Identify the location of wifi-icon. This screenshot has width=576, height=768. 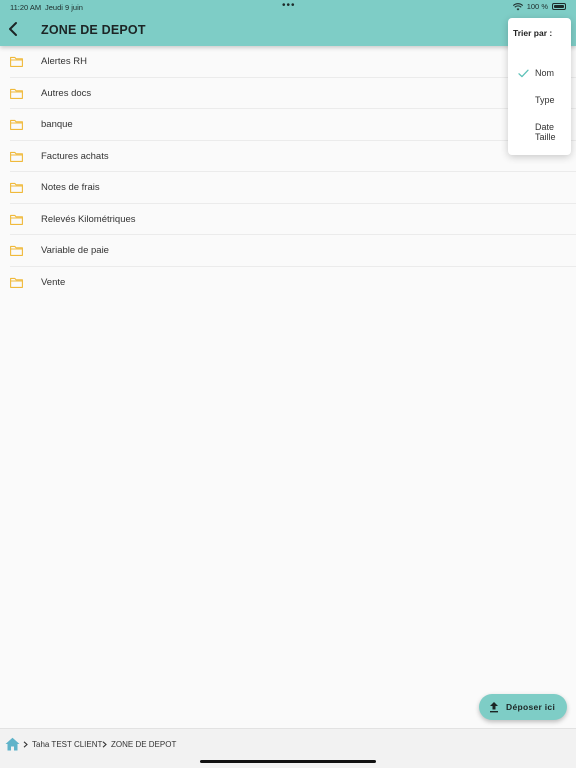
(517, 6).